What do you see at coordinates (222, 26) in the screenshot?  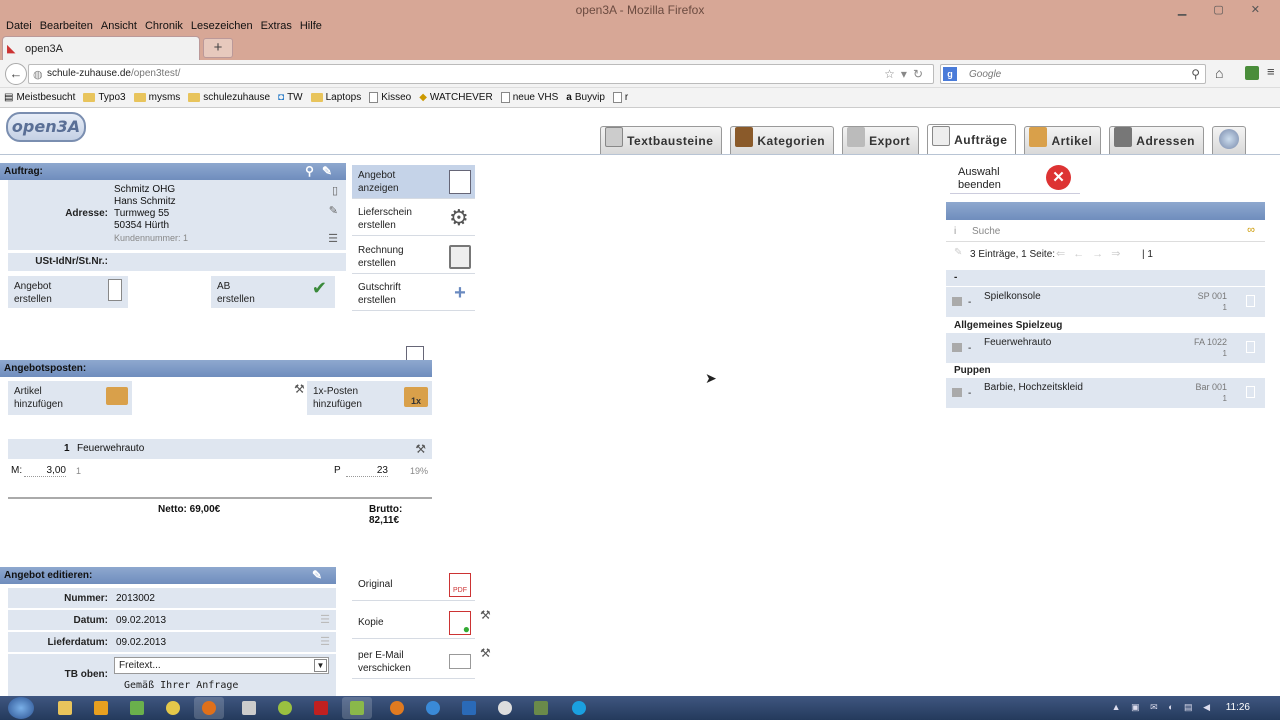 I see `menu-lesezeichen: Lesezeichen` at bounding box center [222, 26].